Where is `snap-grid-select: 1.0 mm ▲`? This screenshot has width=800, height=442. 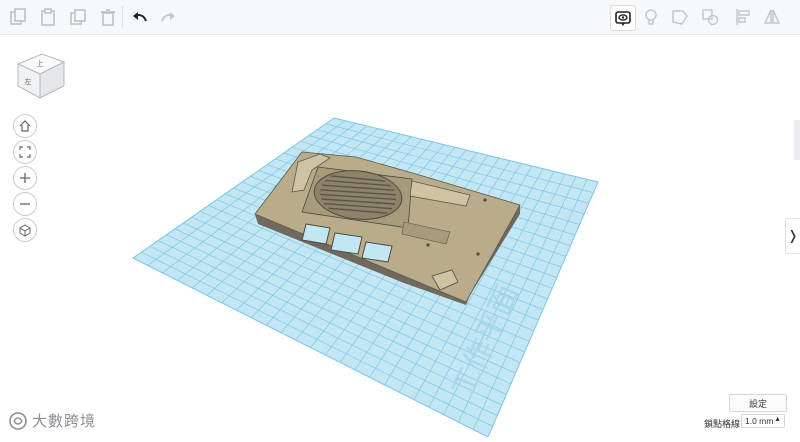 snap-grid-select: 1.0 mm ▲ is located at coordinates (763, 421).